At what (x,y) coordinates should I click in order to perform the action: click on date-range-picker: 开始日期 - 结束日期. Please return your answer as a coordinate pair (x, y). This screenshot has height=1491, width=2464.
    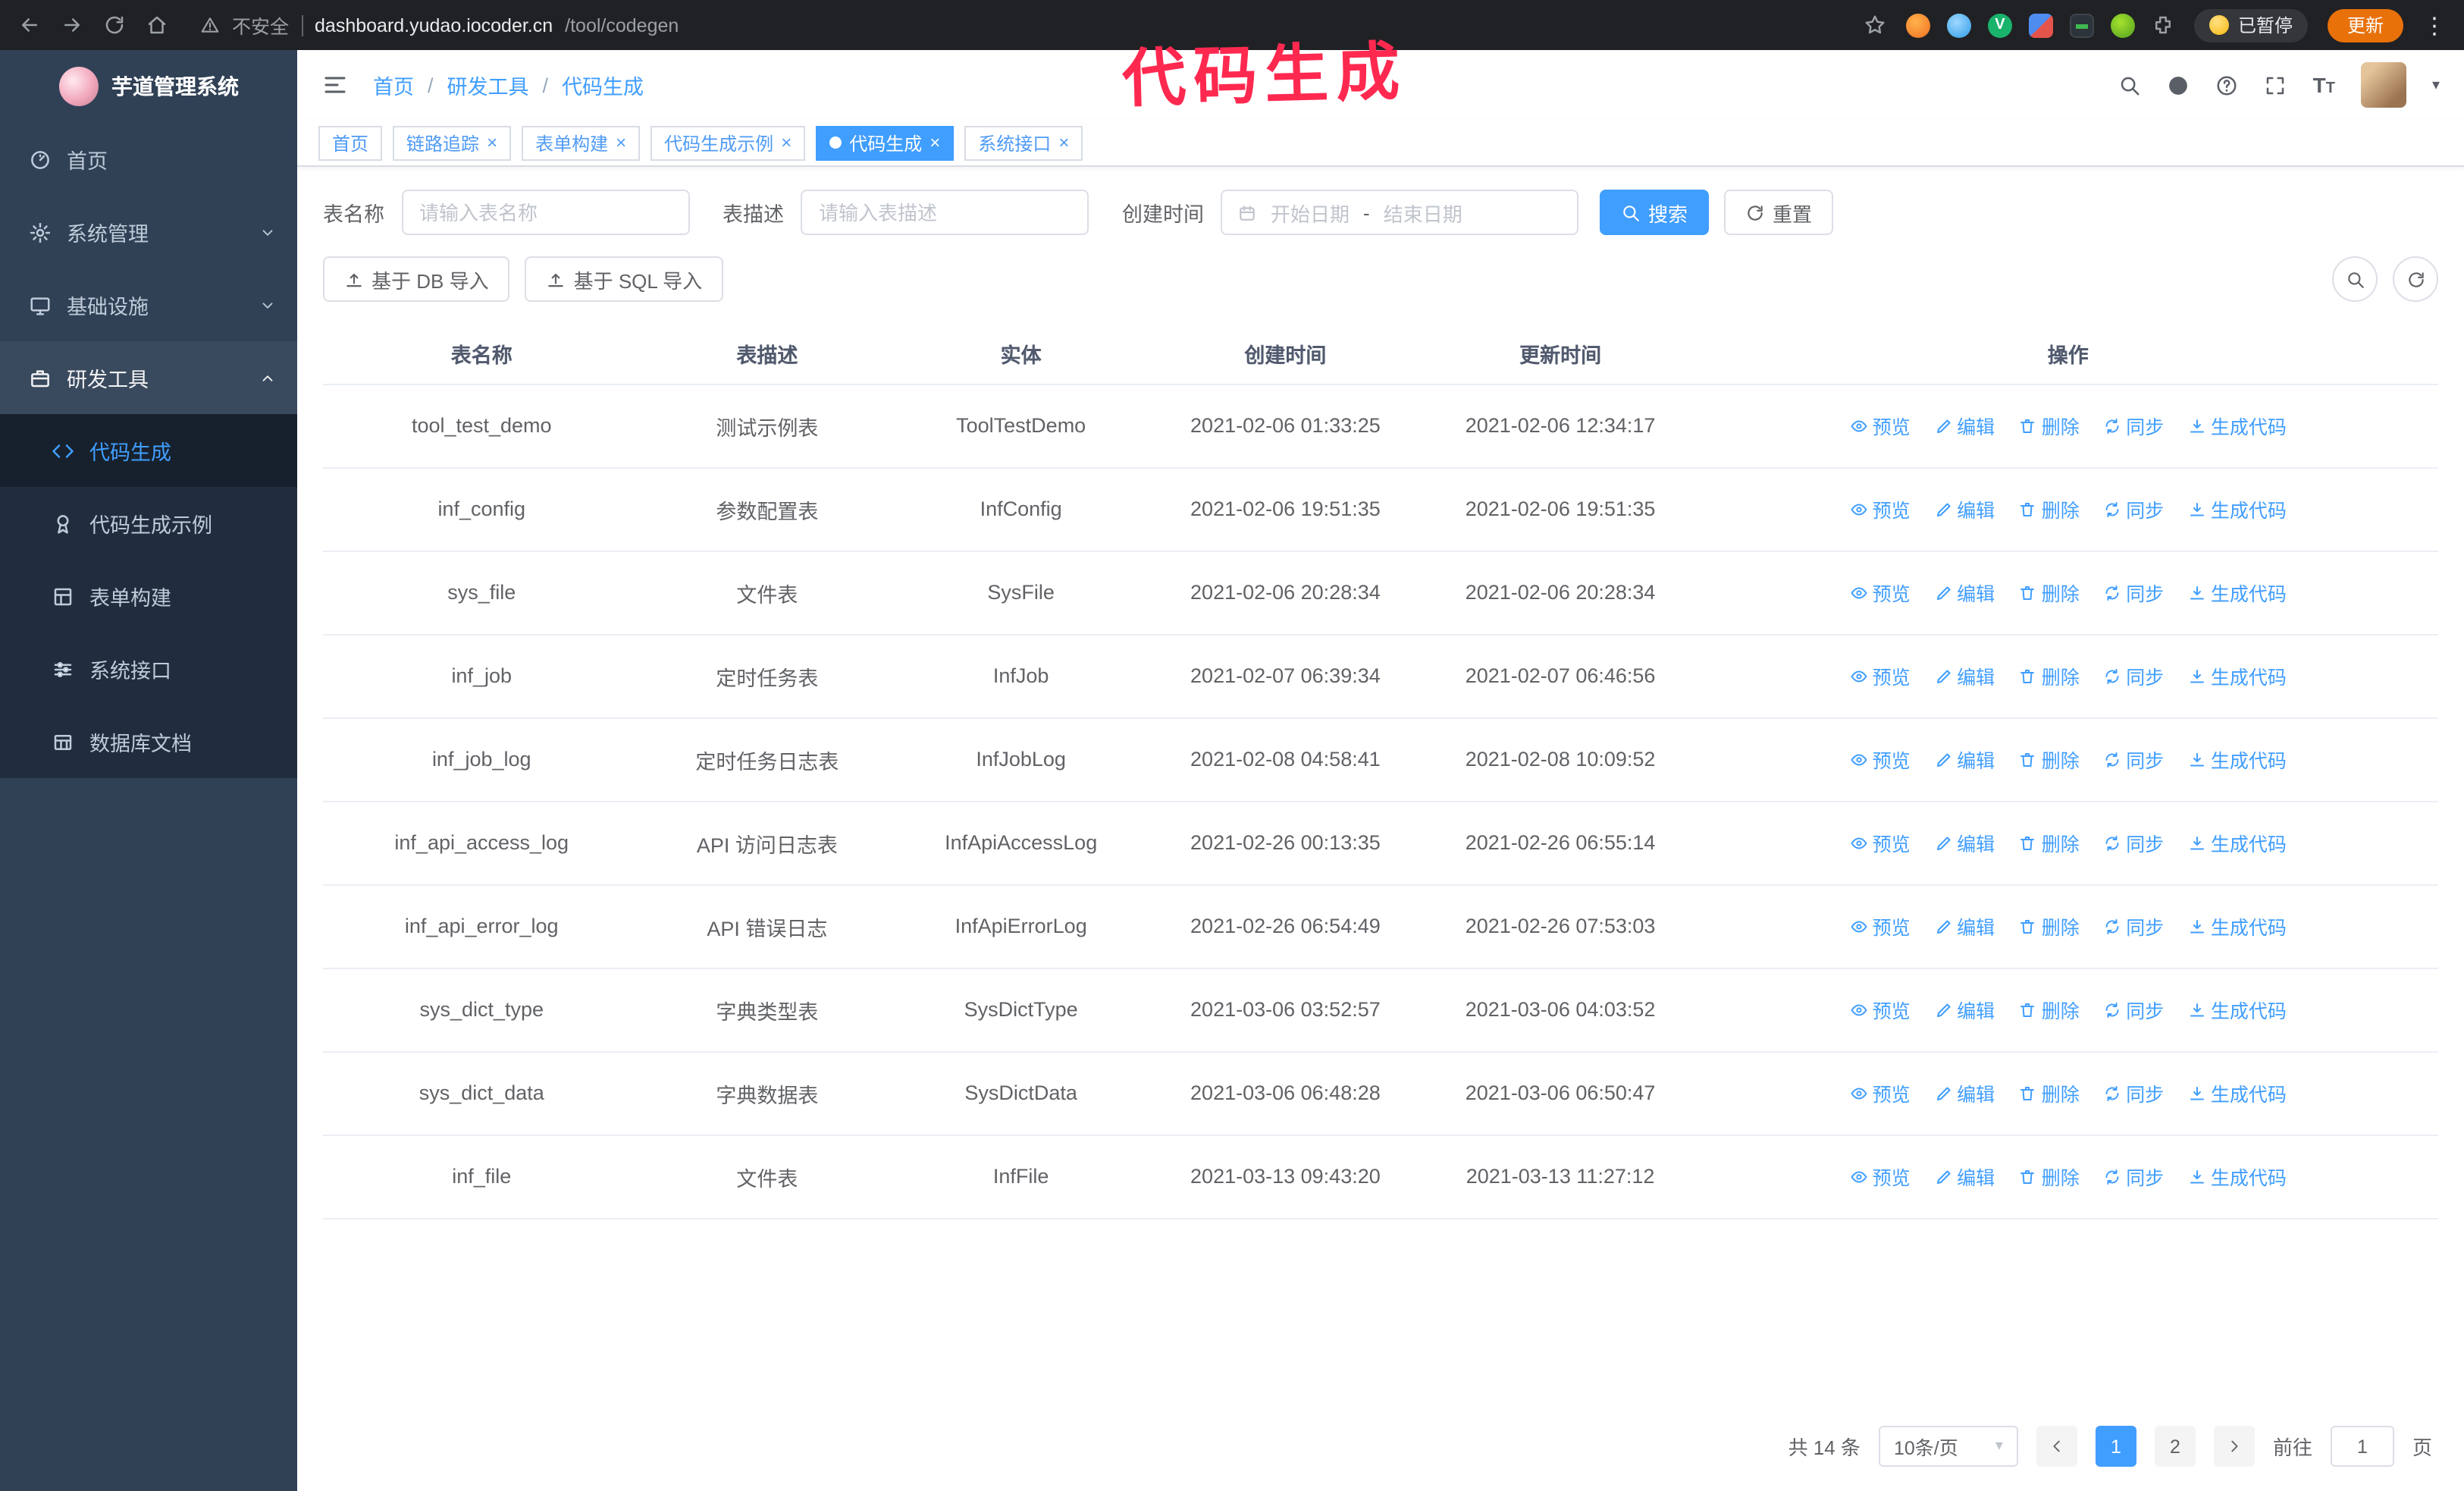
    Looking at the image, I should click on (1399, 212).